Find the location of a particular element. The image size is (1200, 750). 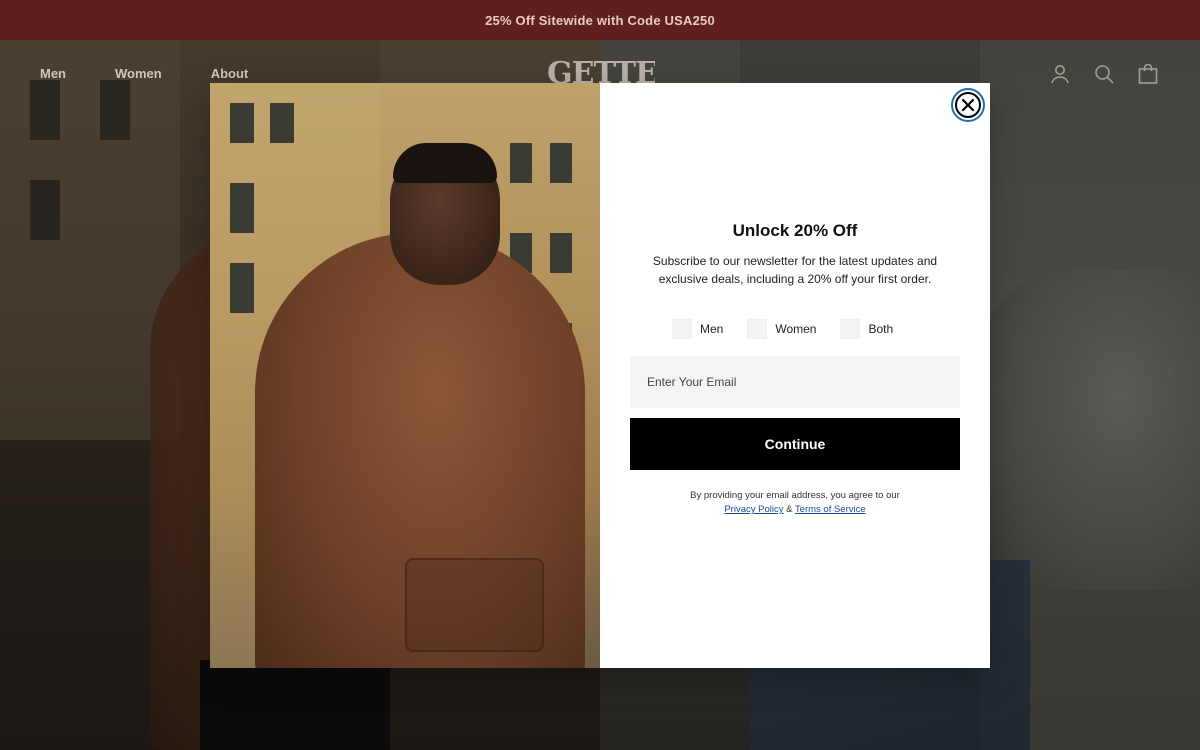

continue-button: Continue is located at coordinates (795, 444).